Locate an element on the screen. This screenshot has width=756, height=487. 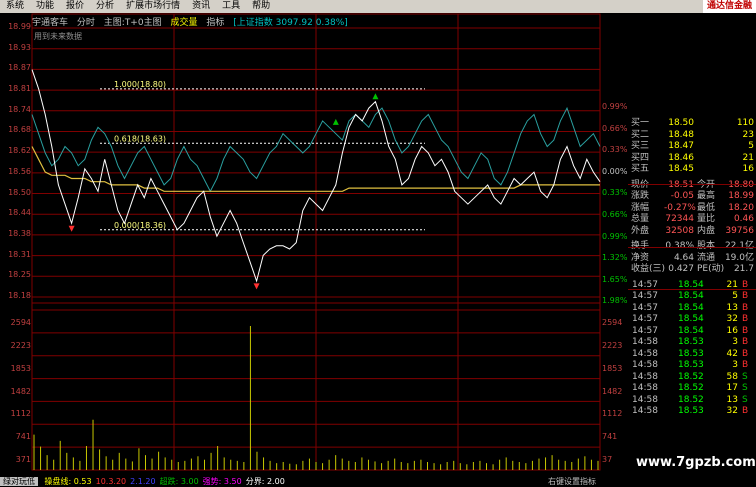
indicator-param: 强势: 3.50 is located at coordinates (222, 481).